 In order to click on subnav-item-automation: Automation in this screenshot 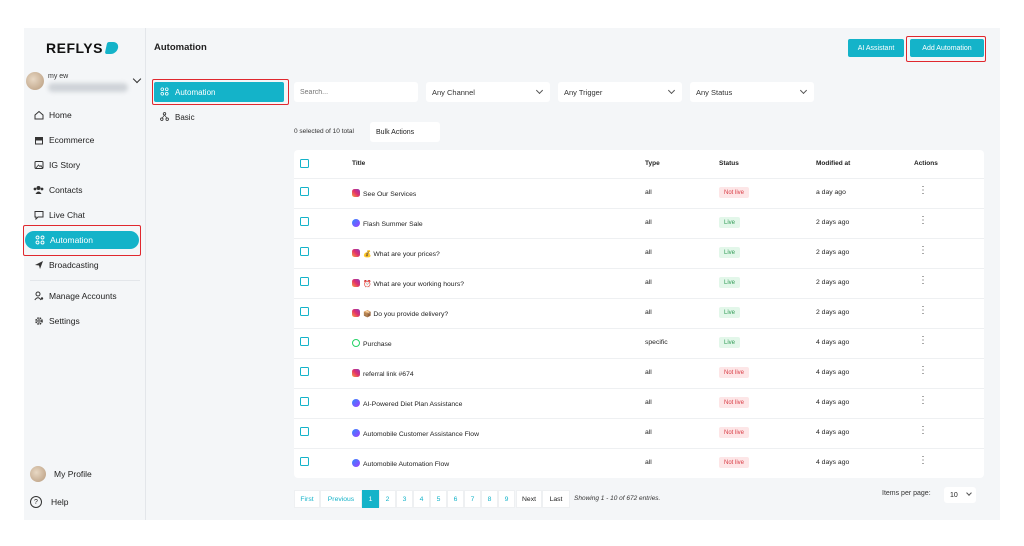, I will do `click(219, 92)`.